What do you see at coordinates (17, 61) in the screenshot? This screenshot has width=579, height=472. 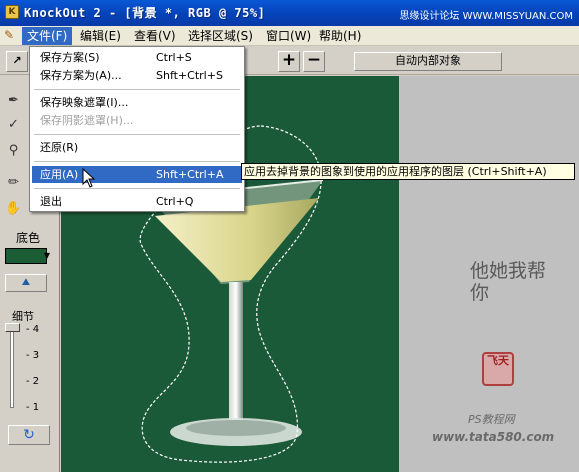 I see `tool-pointer-button: ↗` at bounding box center [17, 61].